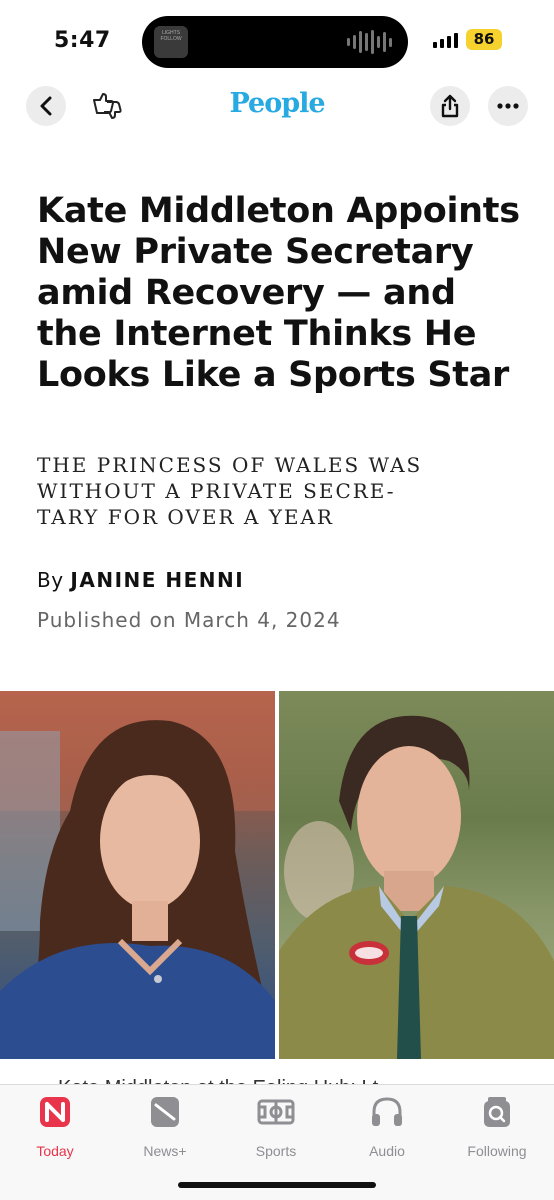  I want to click on article-navbar: People, so click(277, 108).